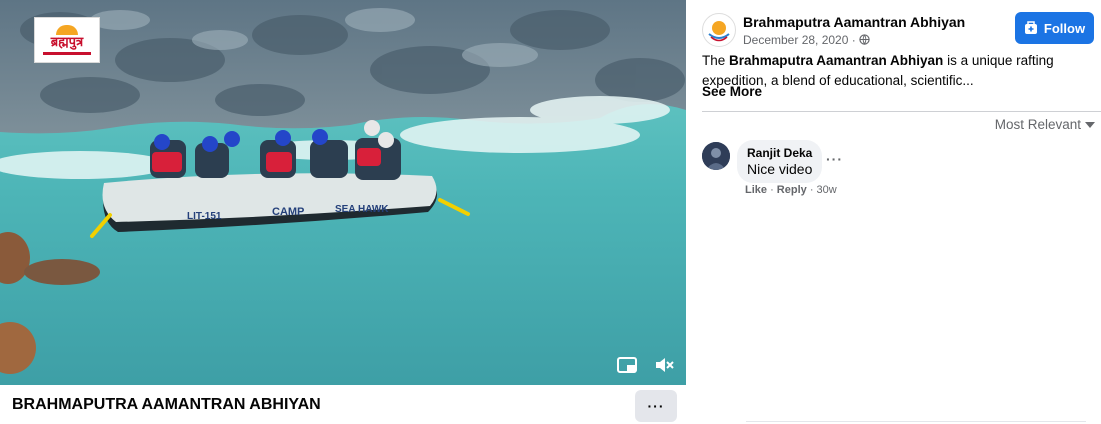 This screenshot has height=424, width=1101. Describe the element at coordinates (1064, 28) in the screenshot. I see `follow-label: Follow` at that location.